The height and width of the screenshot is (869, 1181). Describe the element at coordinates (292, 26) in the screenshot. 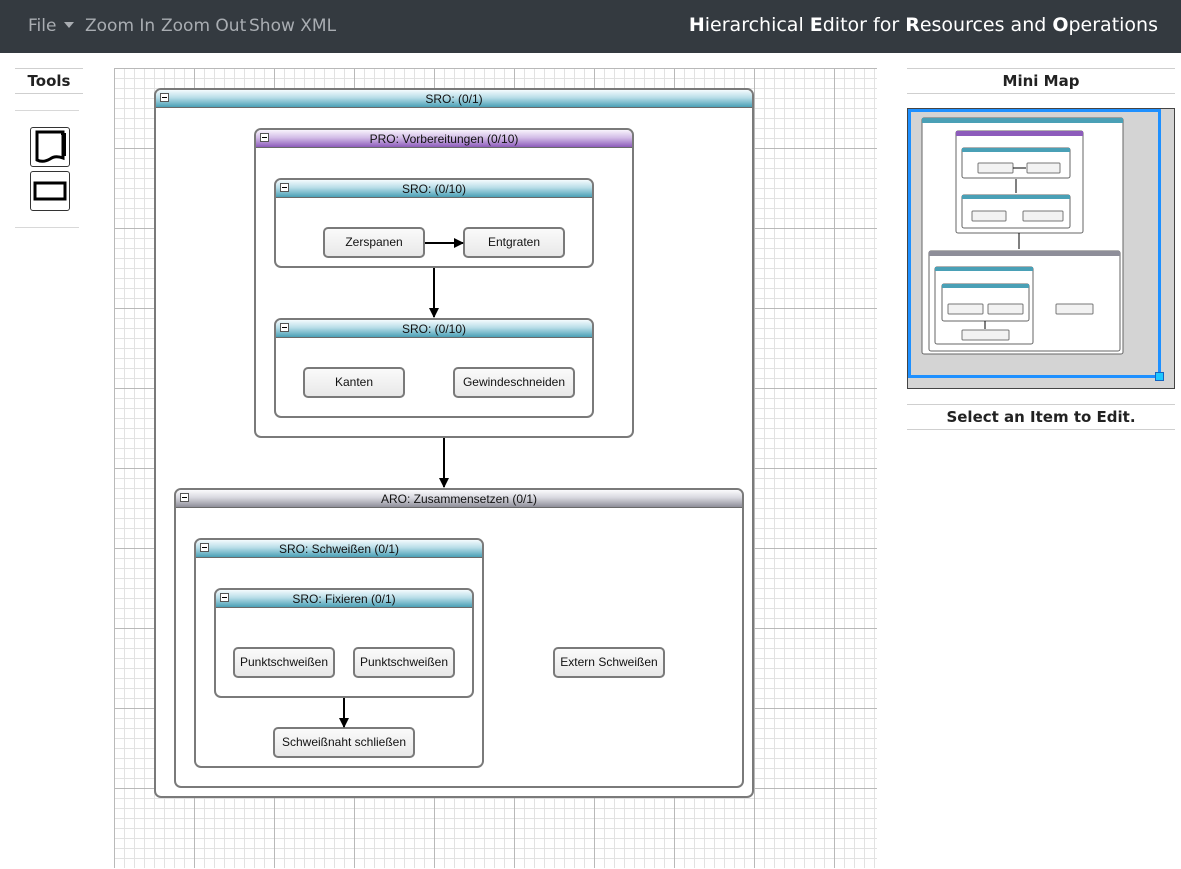

I see `show-xml-button: Show XML` at that location.